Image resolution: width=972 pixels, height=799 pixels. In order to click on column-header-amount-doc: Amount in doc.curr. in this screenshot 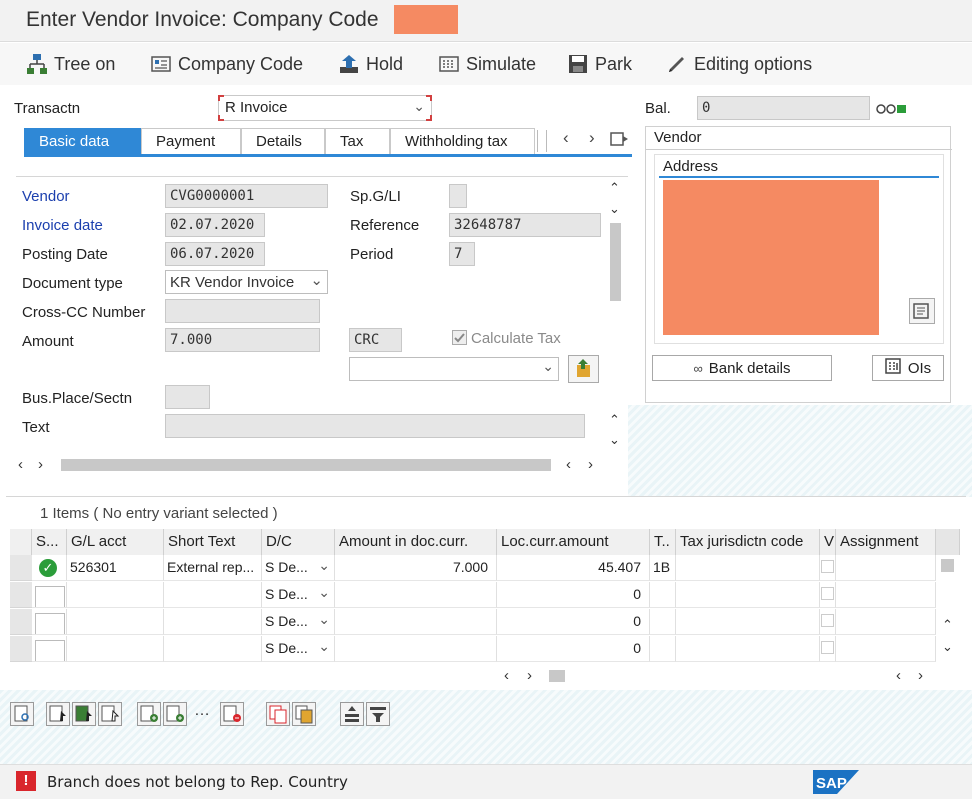, I will do `click(416, 542)`.